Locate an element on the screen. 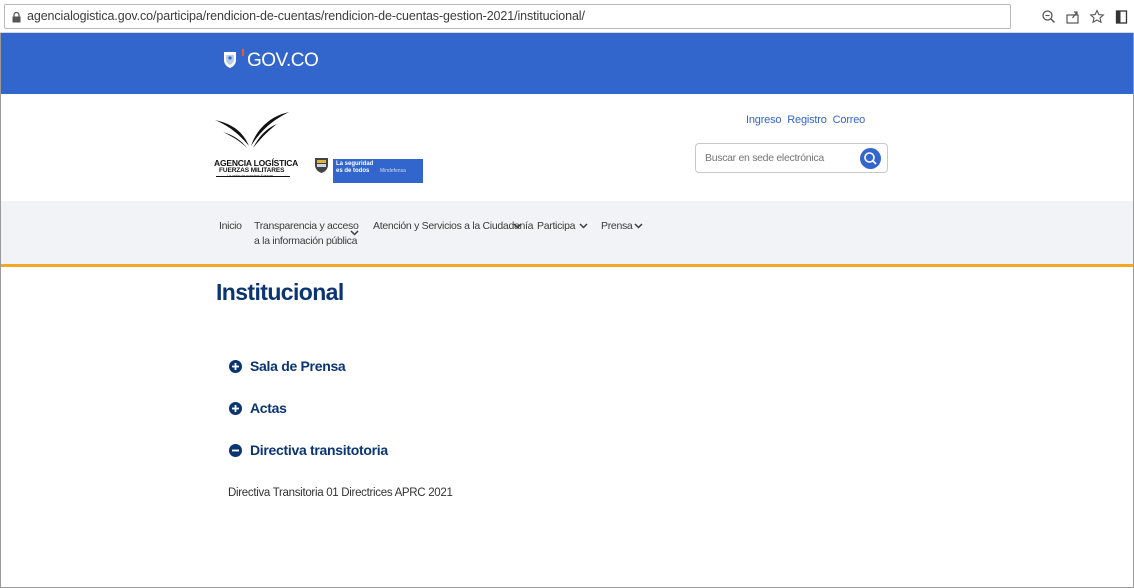 The width and height of the screenshot is (1134, 588). govco-logo-link: GOV.CO is located at coordinates (283, 61).